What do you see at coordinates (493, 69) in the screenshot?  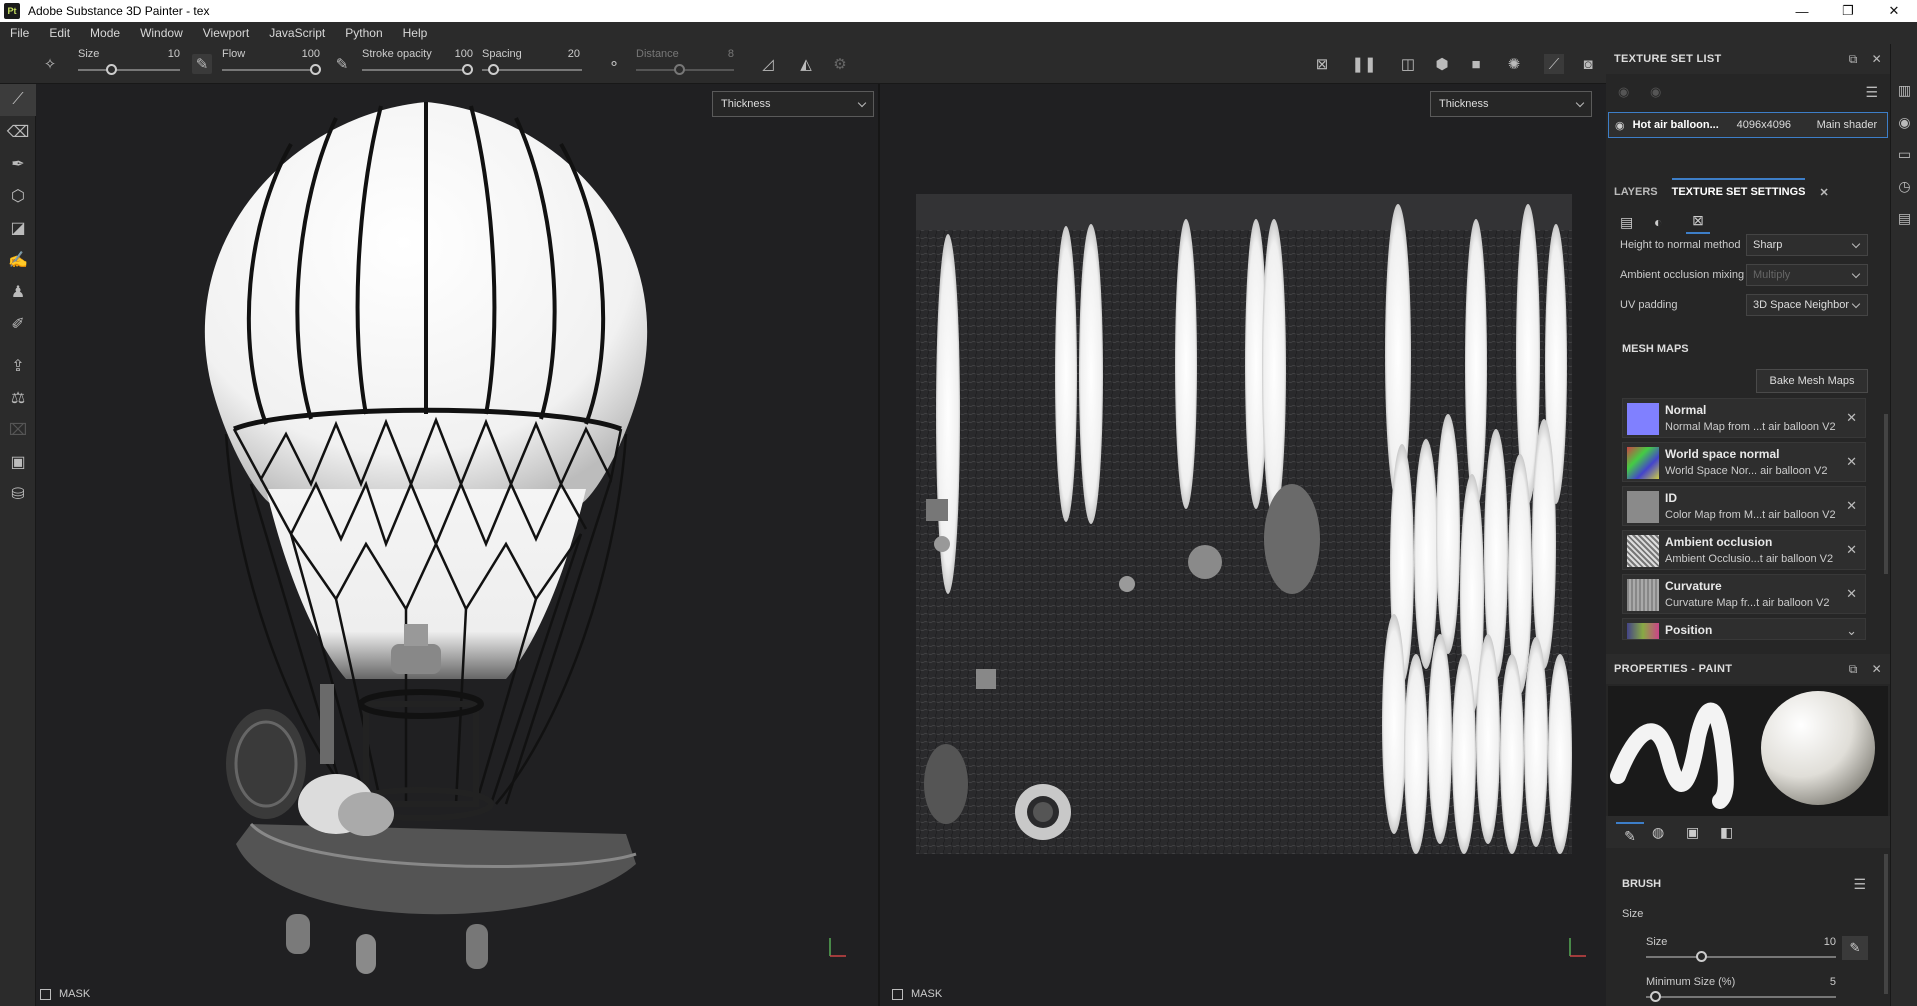 I see `spacing-slider-handle` at bounding box center [493, 69].